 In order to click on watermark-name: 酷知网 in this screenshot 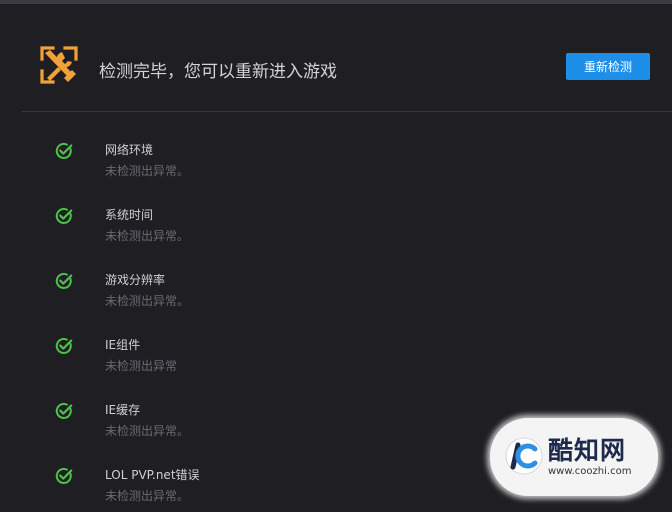, I will do `click(587, 450)`.